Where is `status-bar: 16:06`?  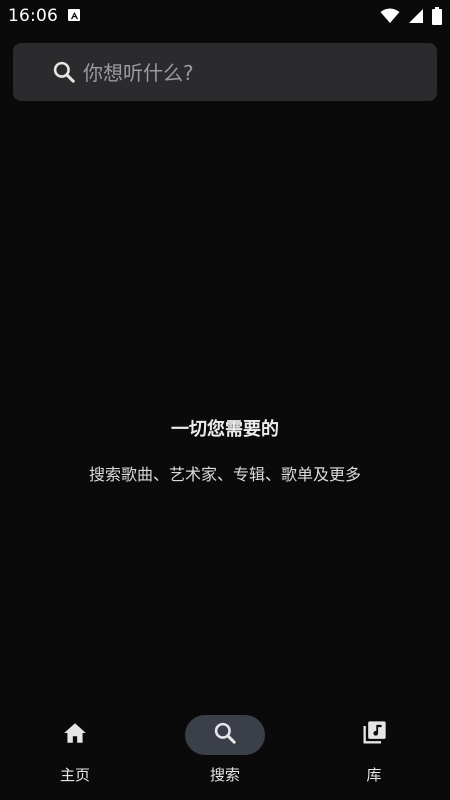
status-bar: 16:06 is located at coordinates (225, 16).